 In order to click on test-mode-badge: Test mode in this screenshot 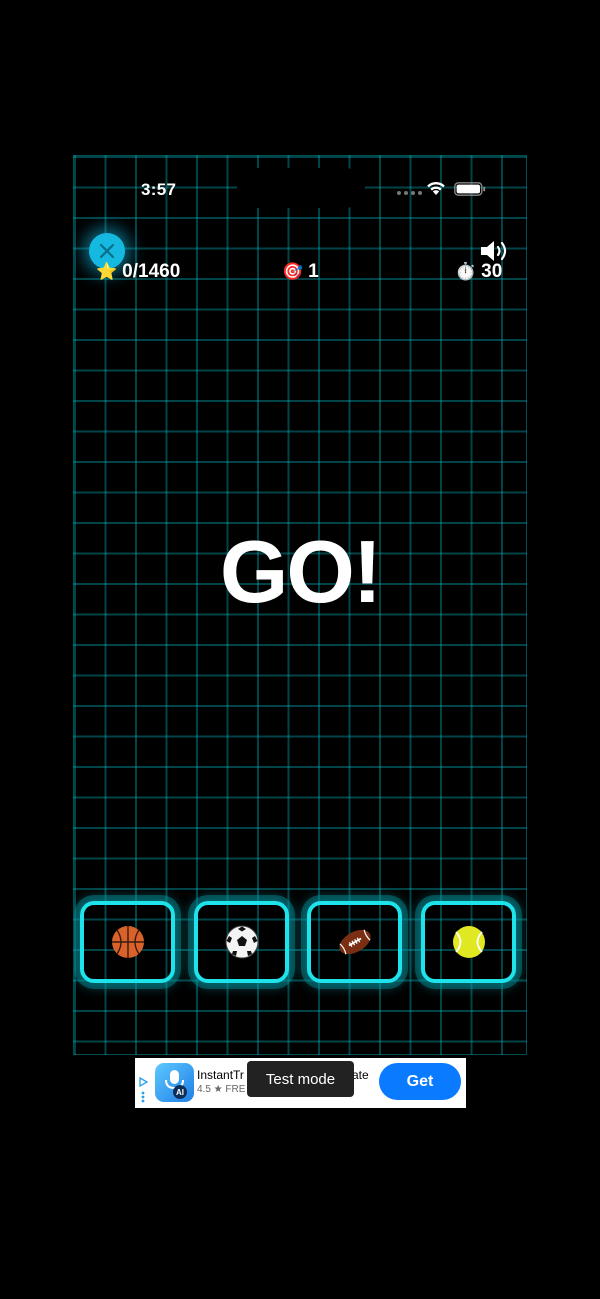, I will do `click(300, 1079)`.